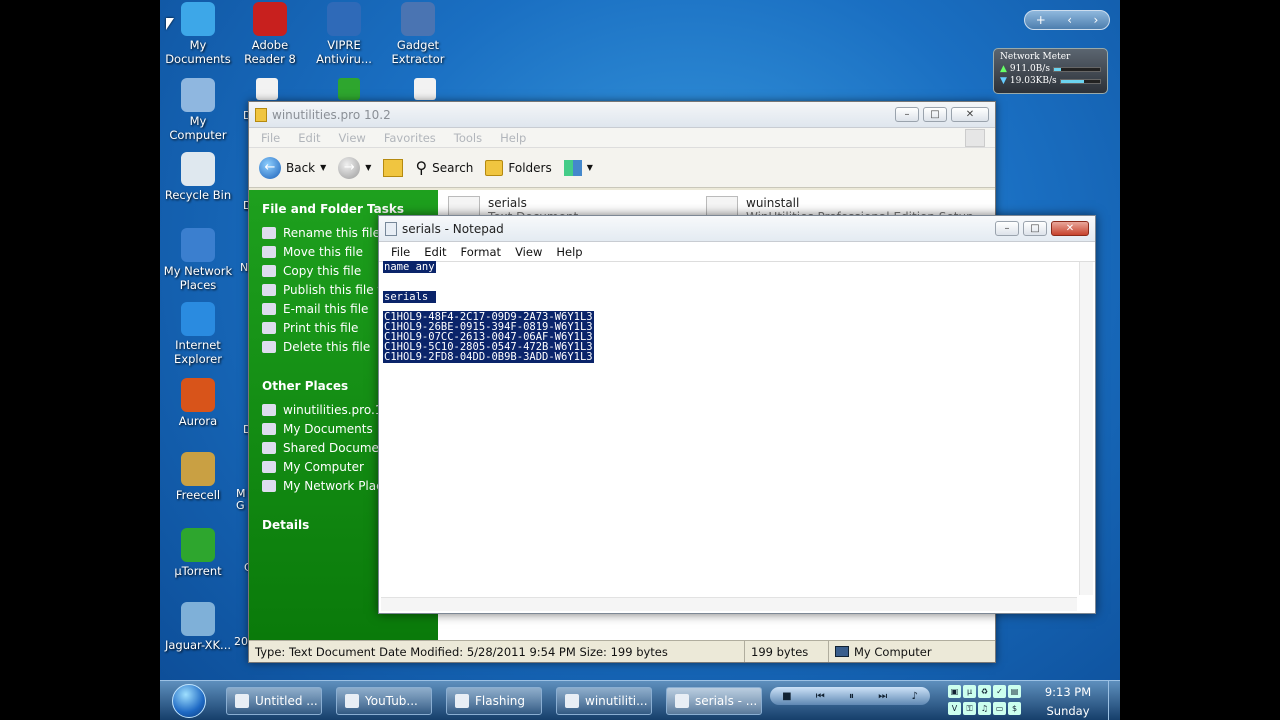  Describe the element at coordinates (198, 177) in the screenshot. I see `desktop-icon-recycle-bin: Recycle Bin` at that location.